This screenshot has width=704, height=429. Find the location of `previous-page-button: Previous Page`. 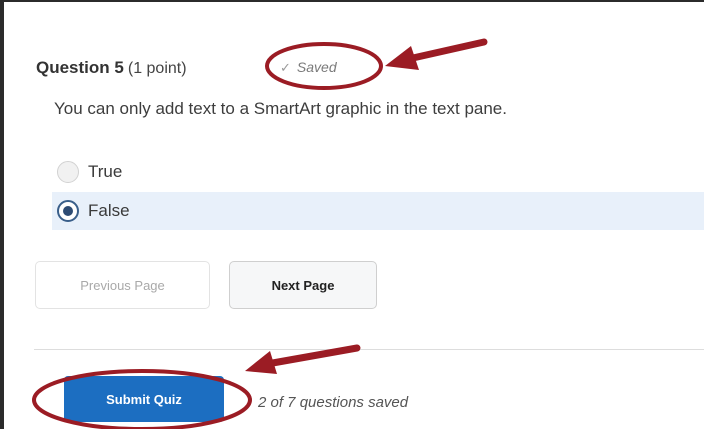

previous-page-button: Previous Page is located at coordinates (122, 285).